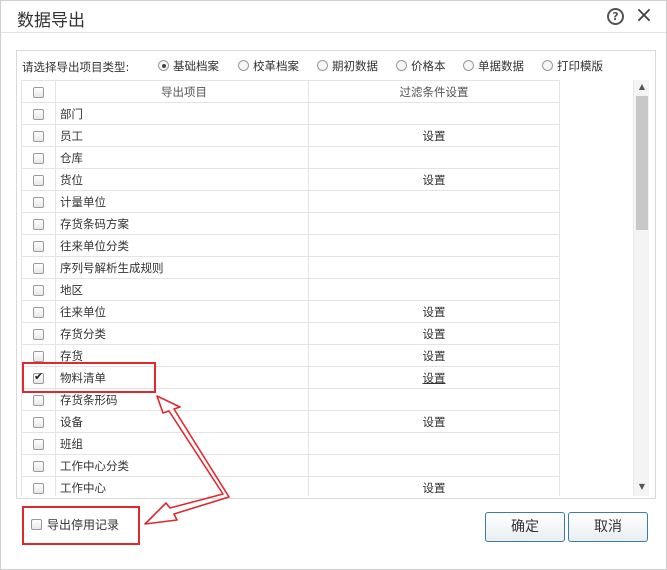 The height and width of the screenshot is (570, 667). What do you see at coordinates (290, 486) in the screenshot?
I see `table-row: 工作中心 设置` at bounding box center [290, 486].